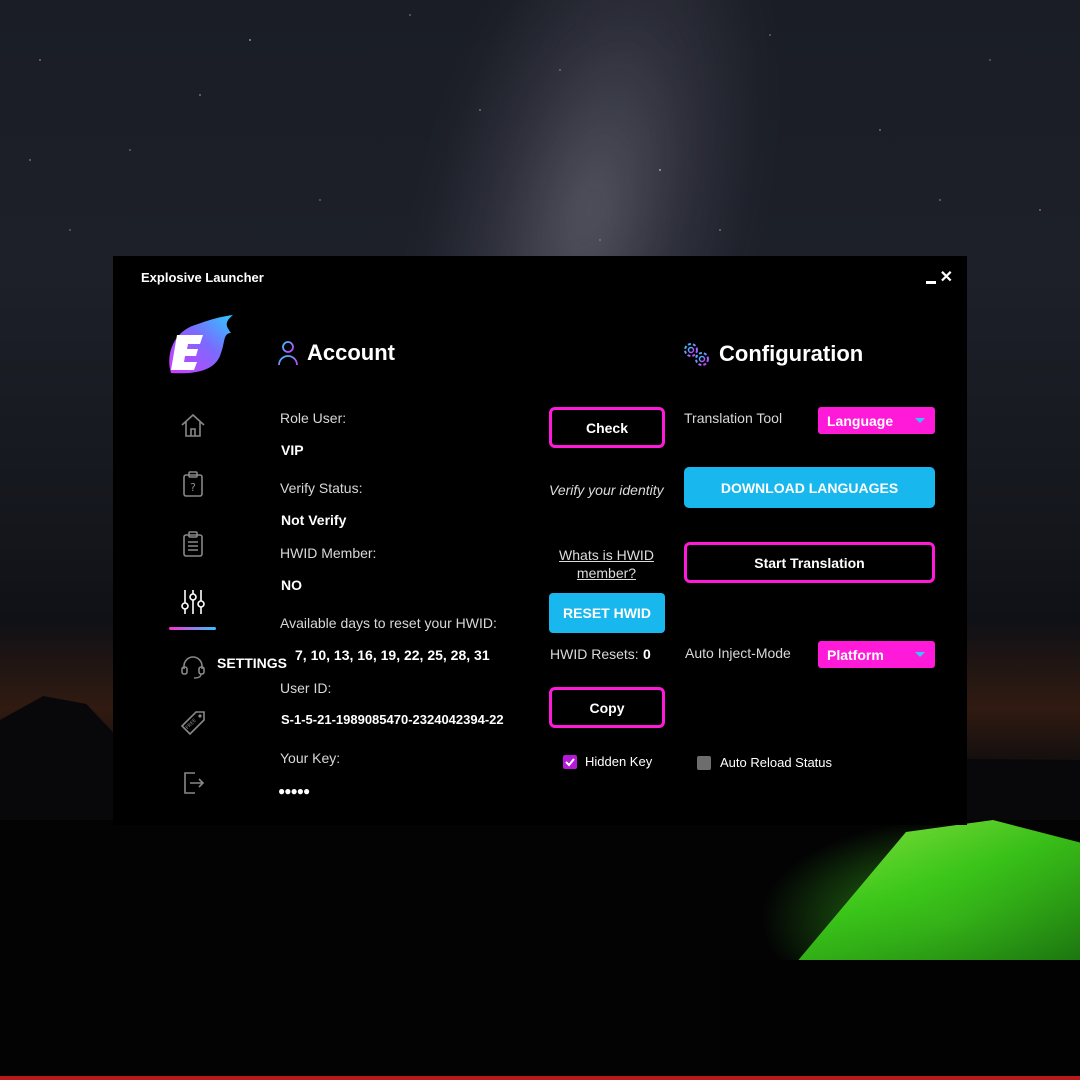 Image resolution: width=1080 pixels, height=1080 pixels. I want to click on verify-status-label: Verify Status:, so click(321, 488).